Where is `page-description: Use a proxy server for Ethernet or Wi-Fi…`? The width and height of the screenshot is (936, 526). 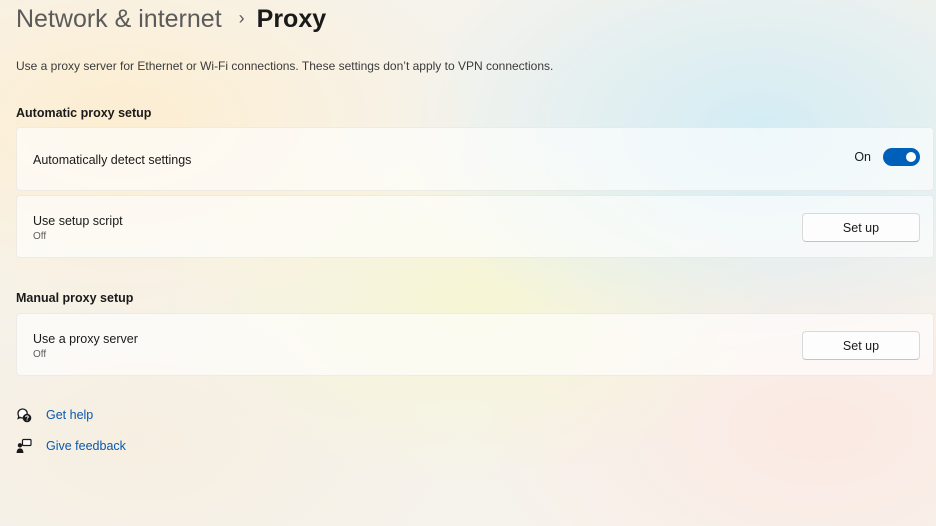 page-description: Use a proxy server for Ethernet or Wi-Fi… is located at coordinates (285, 66).